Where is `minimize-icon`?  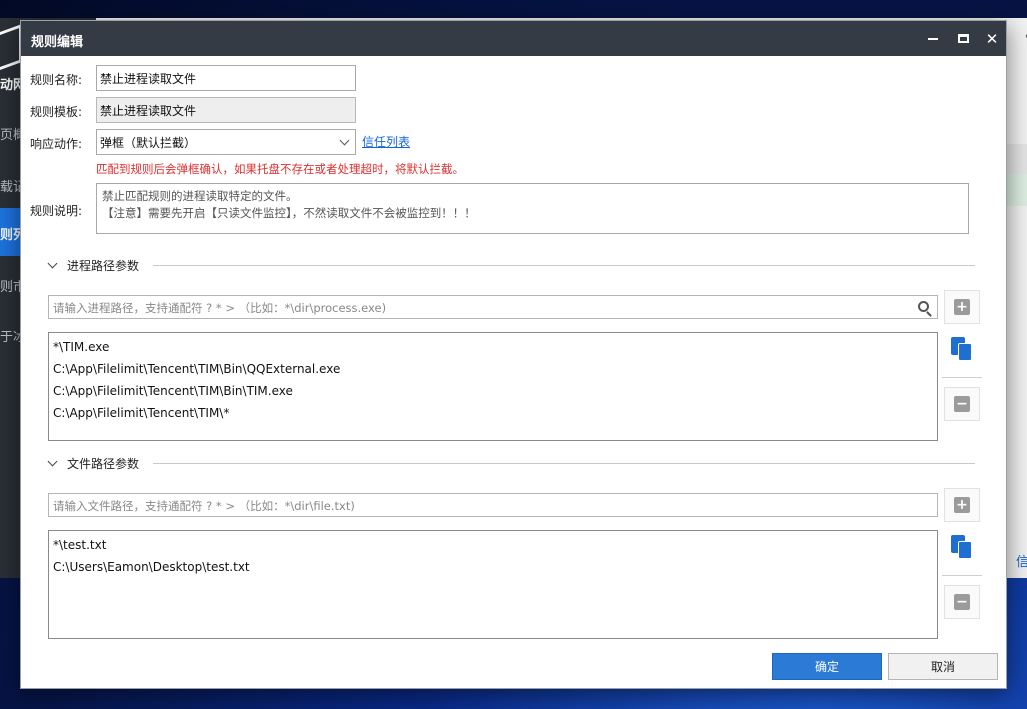 minimize-icon is located at coordinates (933, 38).